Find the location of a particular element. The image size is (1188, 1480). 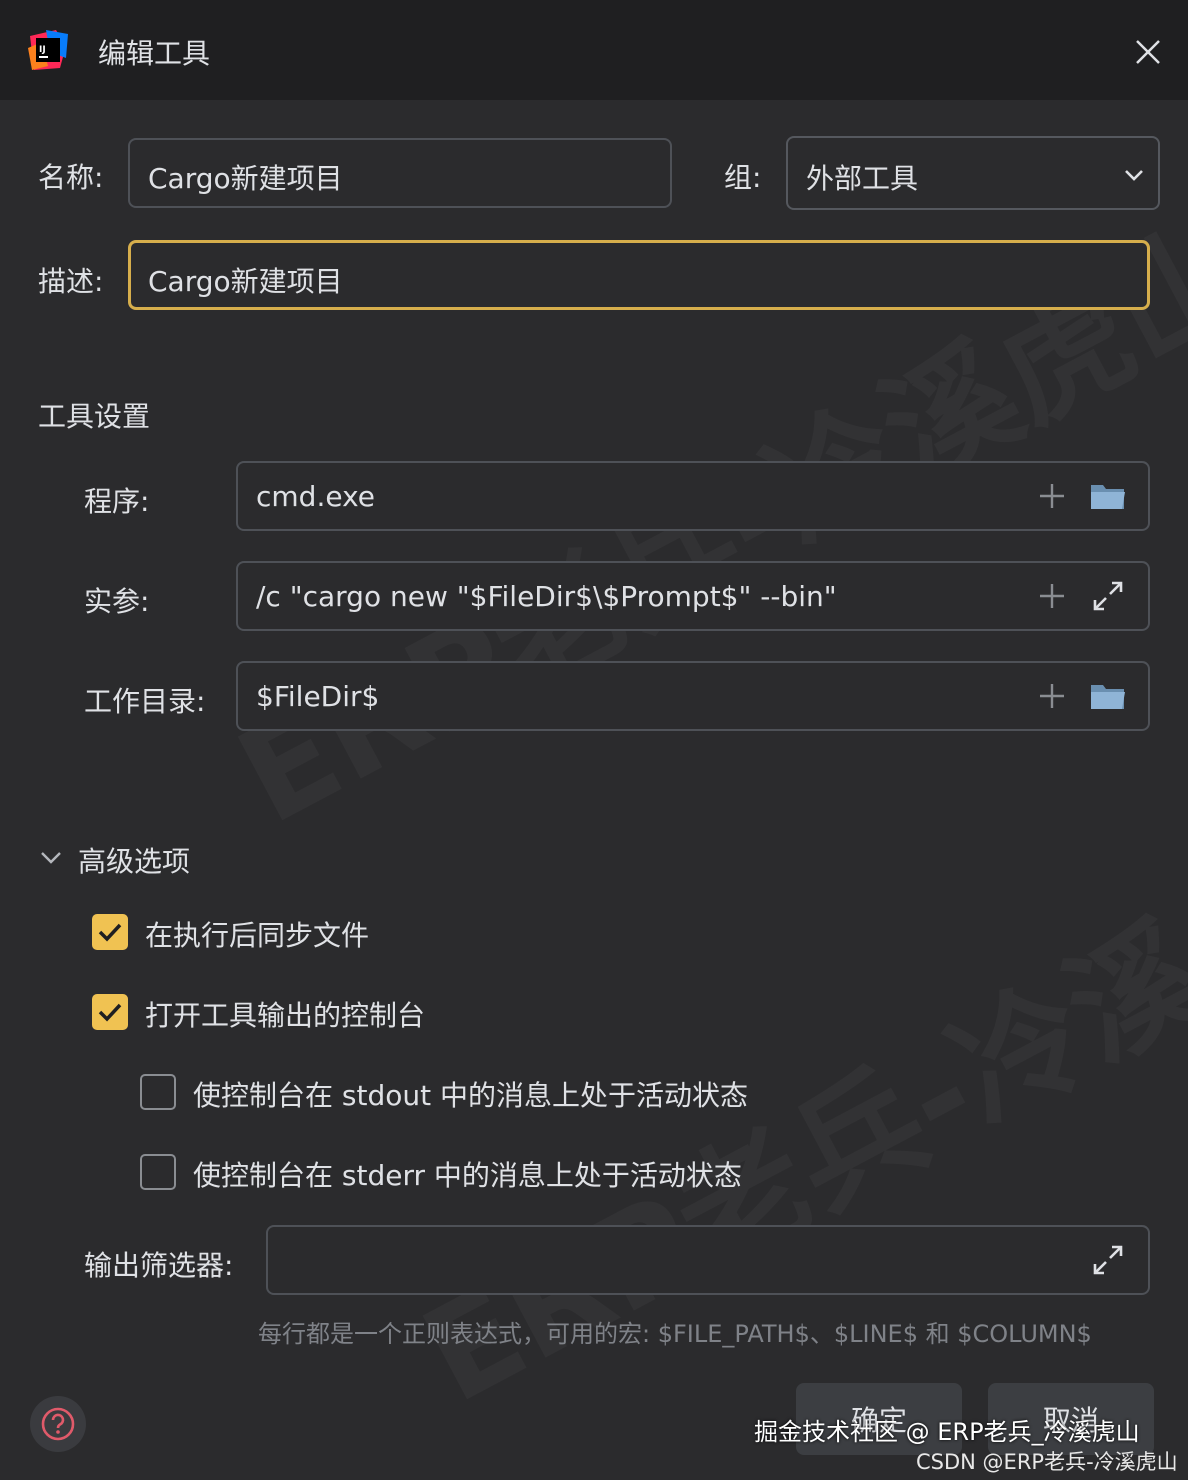

title-bar: IJ 编辑工具 is located at coordinates (594, 50).